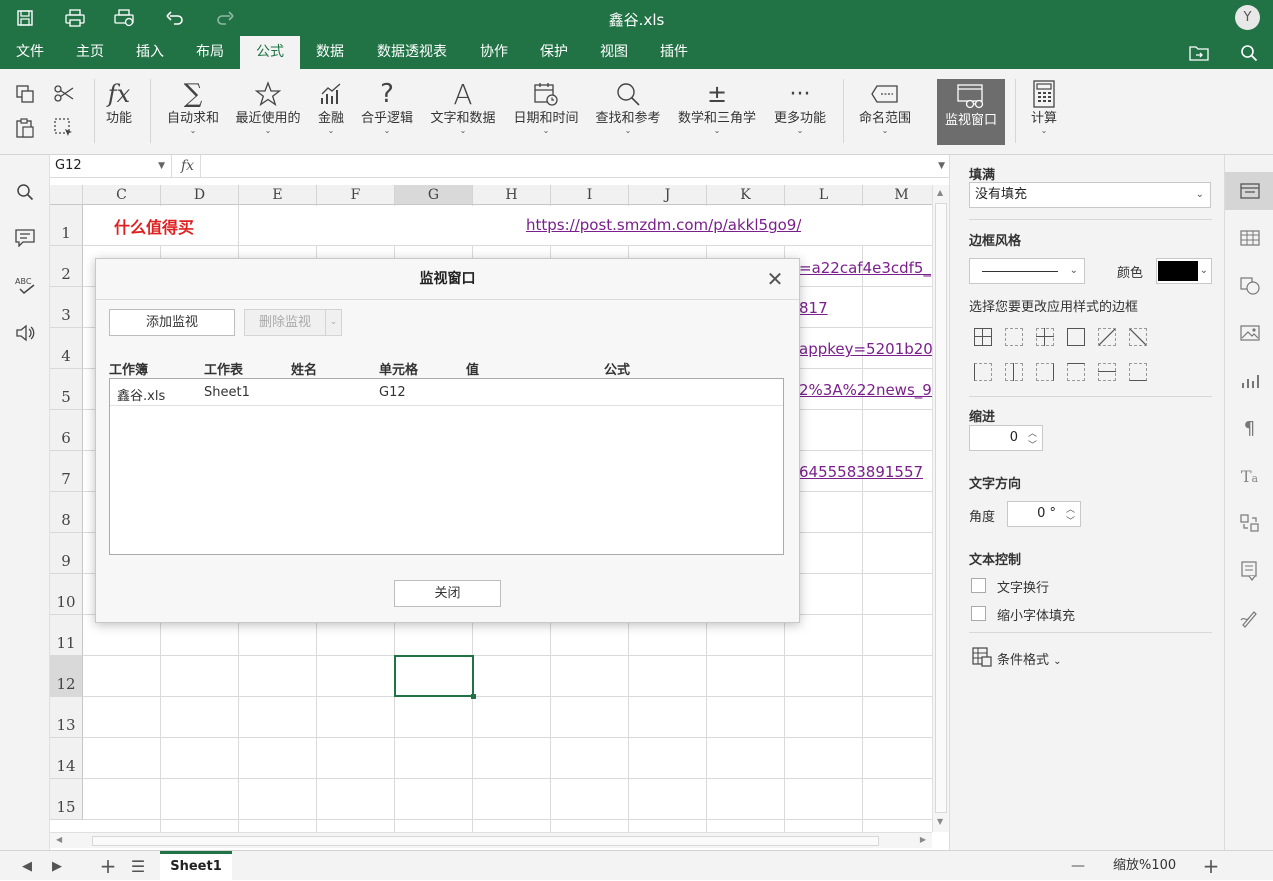  I want to click on chevron-down-icon: ▼, so click(161, 166).